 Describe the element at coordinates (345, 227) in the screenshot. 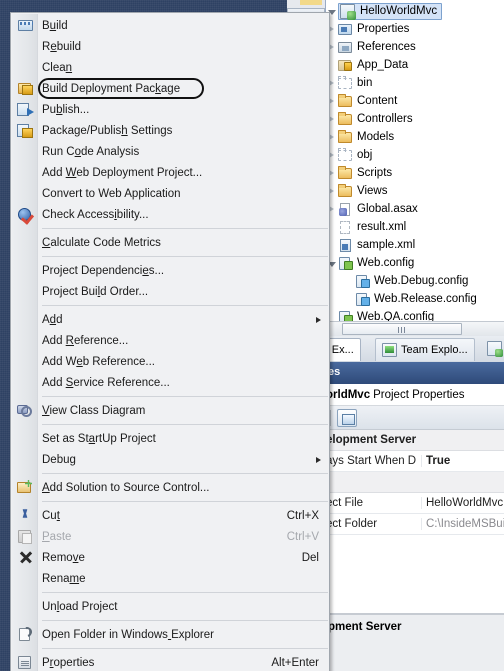

I see `blank-file-icon-glyph` at that location.